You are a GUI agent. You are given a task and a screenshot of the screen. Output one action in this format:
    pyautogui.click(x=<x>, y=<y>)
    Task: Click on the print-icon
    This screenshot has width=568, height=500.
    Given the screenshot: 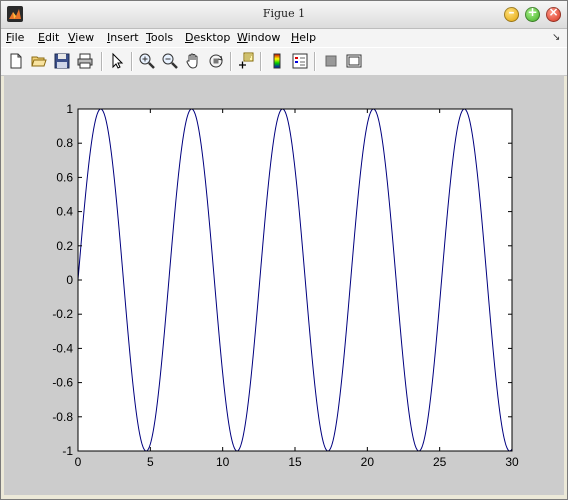 What is the action you would take?
    pyautogui.click(x=85, y=61)
    